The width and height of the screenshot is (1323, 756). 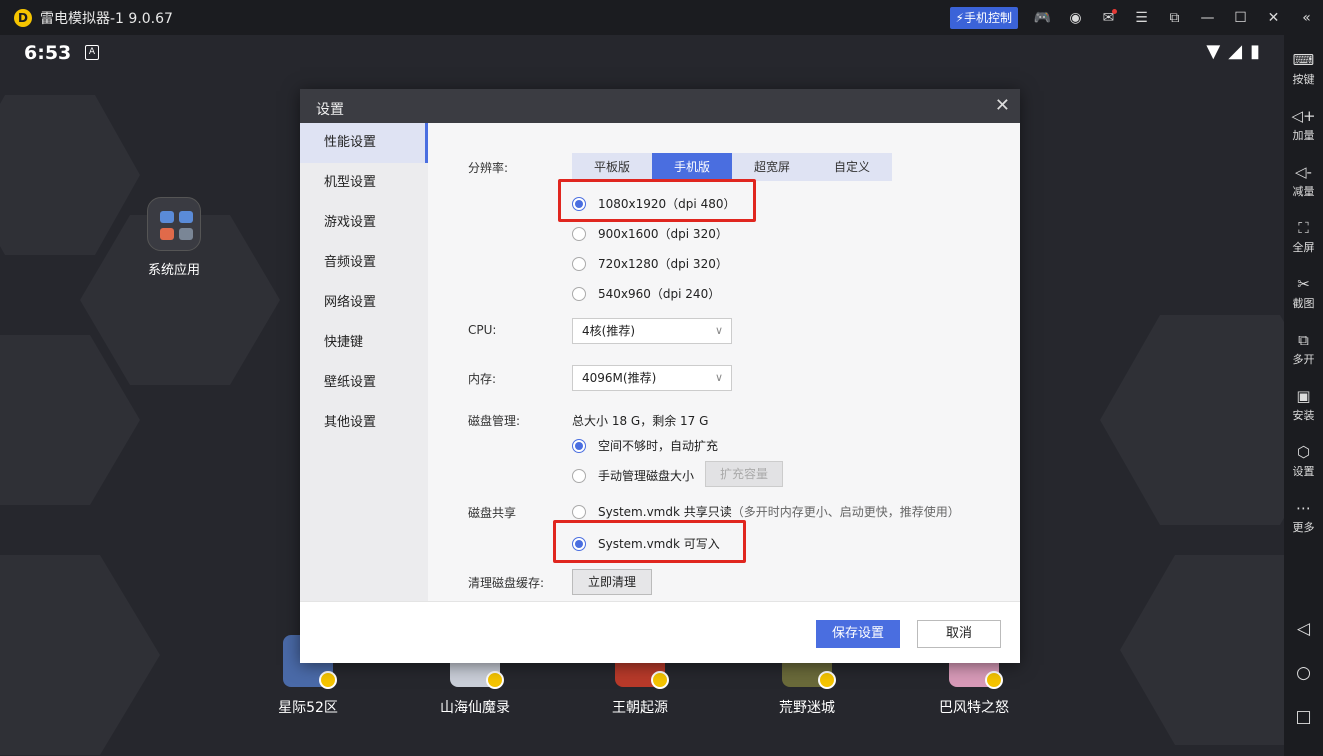 What do you see at coordinates (959, 17) in the screenshot?
I see `lightning-icon: ⚡` at bounding box center [959, 17].